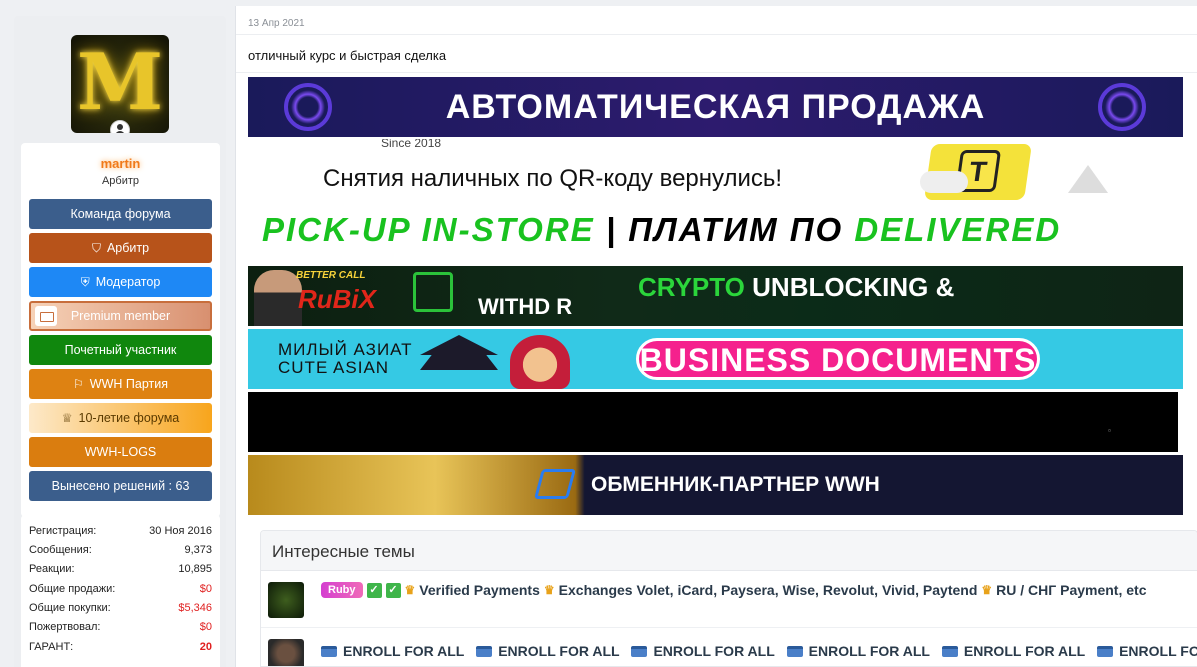 The image size is (1197, 667). I want to click on banner-label: Вынесено решений : 63, so click(120, 486).